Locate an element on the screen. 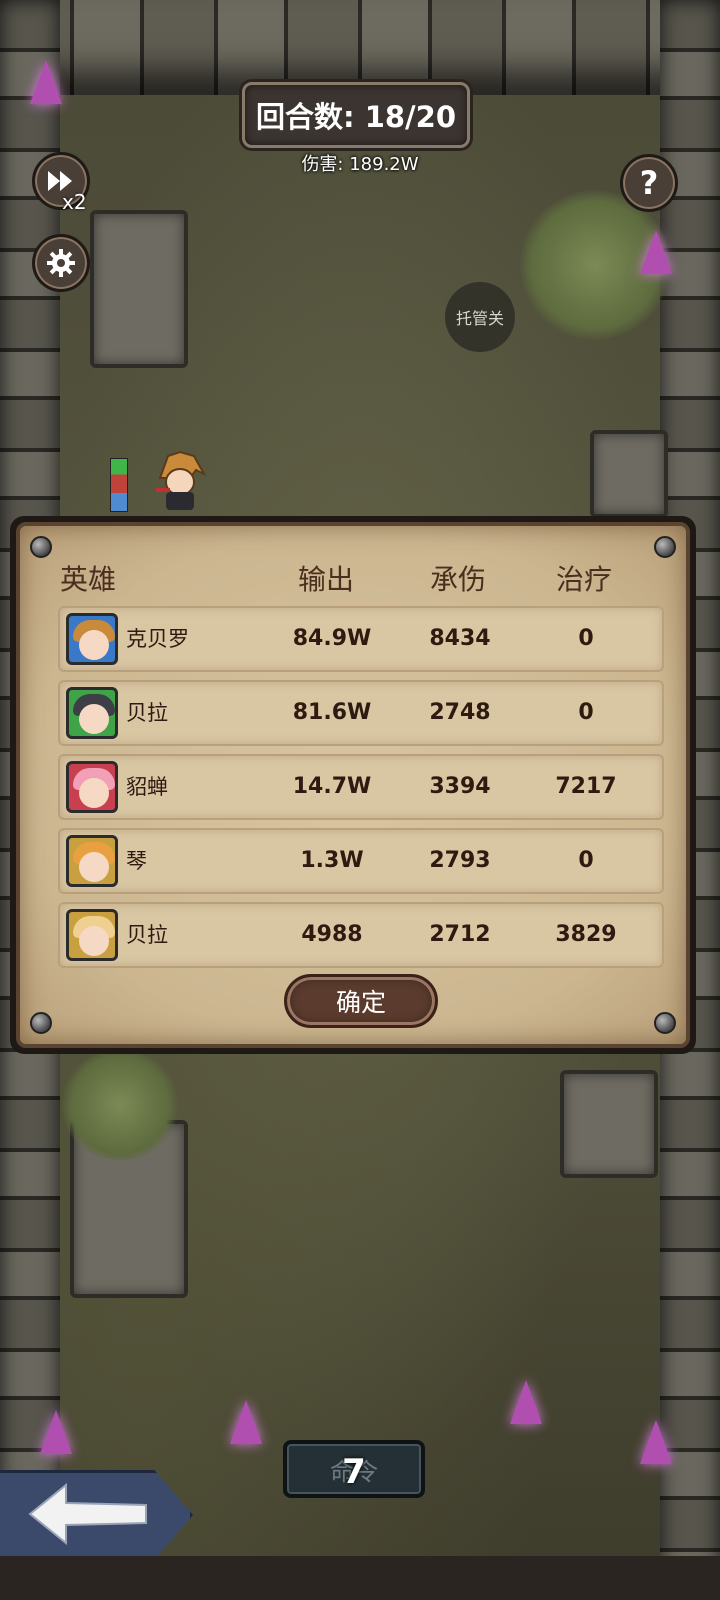 The width and height of the screenshot is (720, 1600). command-button: 命令 7 is located at coordinates (354, 1469).